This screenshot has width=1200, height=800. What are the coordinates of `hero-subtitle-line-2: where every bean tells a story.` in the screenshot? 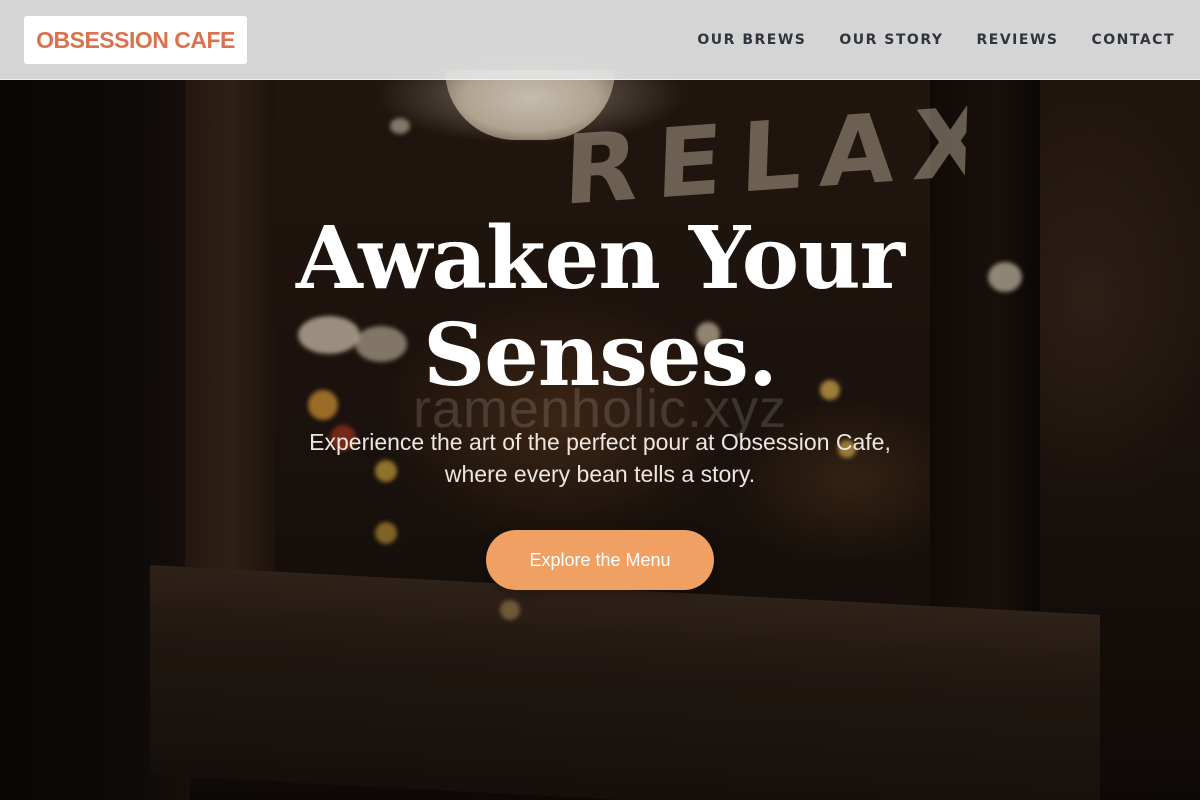 It's located at (600, 474).